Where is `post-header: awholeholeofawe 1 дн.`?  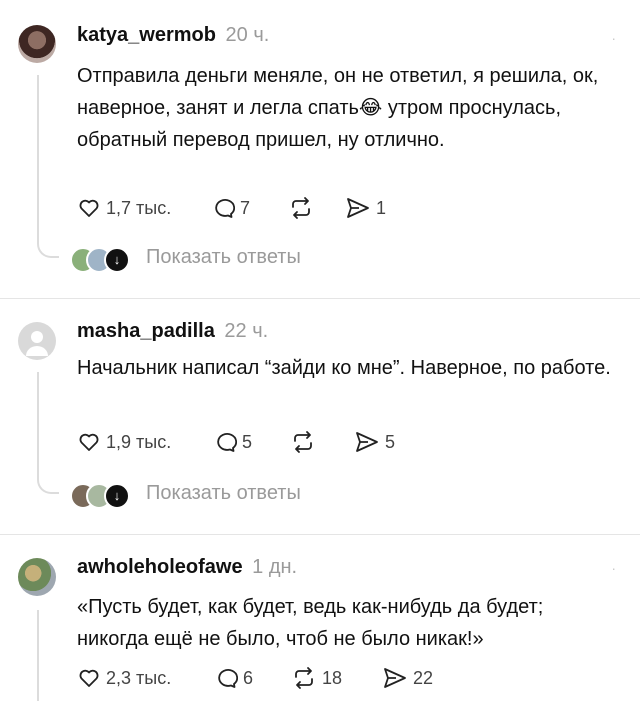 post-header: awholeholeofawe 1 дн. is located at coordinates (187, 567).